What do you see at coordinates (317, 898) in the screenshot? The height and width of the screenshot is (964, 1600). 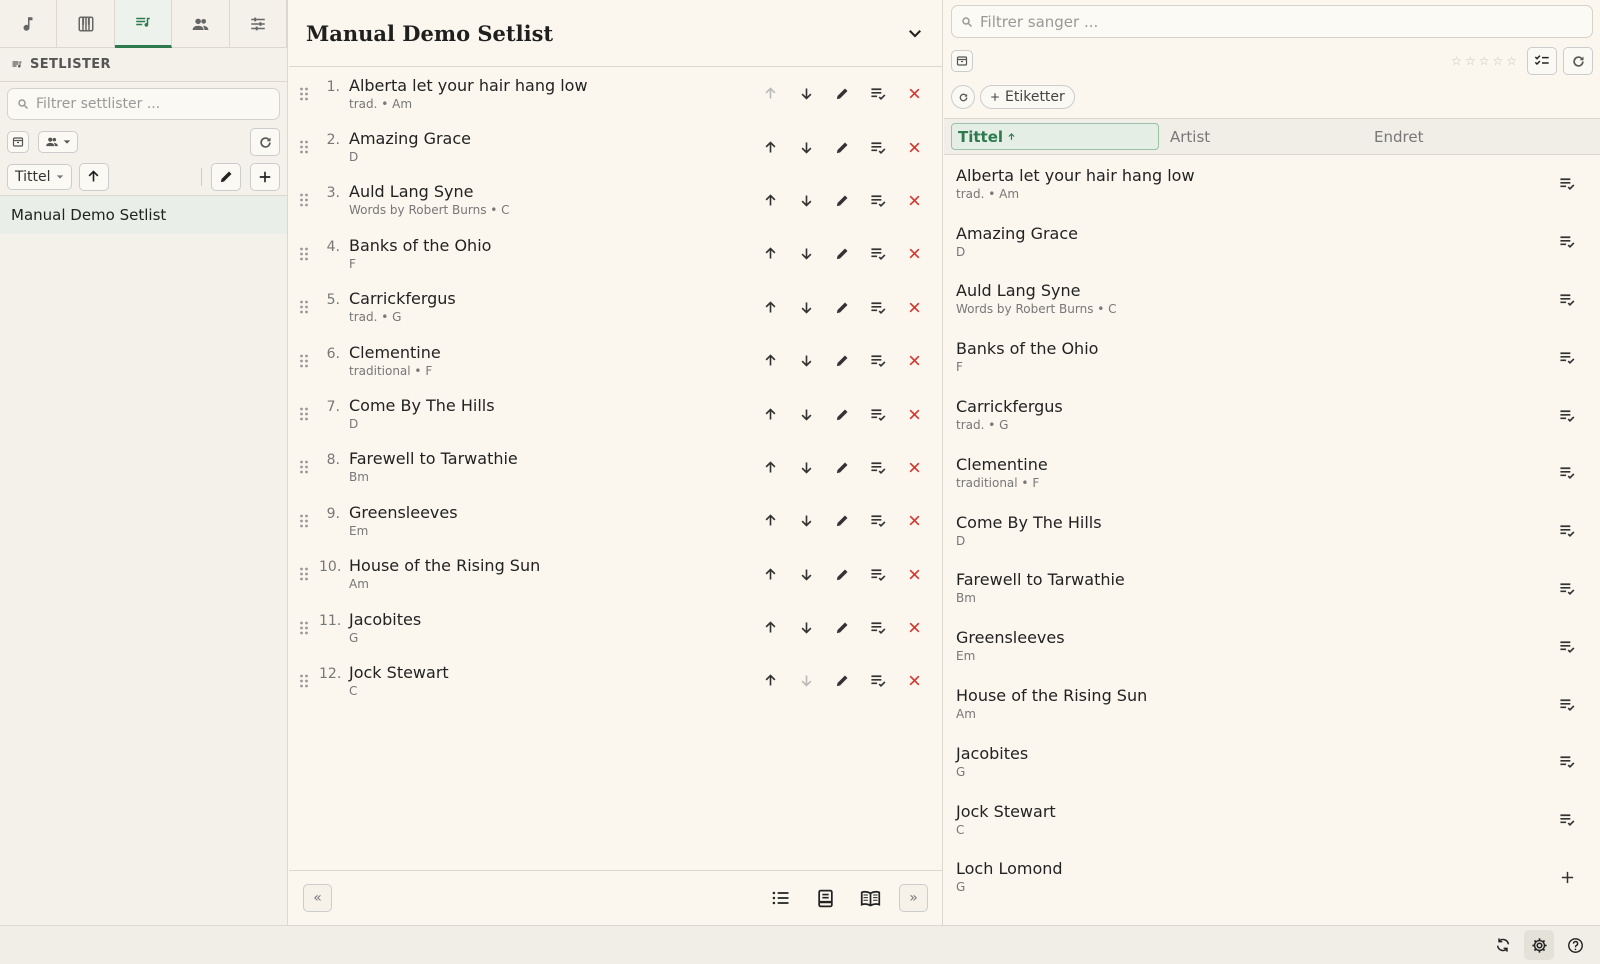 I see `collapse-left-button: «` at bounding box center [317, 898].